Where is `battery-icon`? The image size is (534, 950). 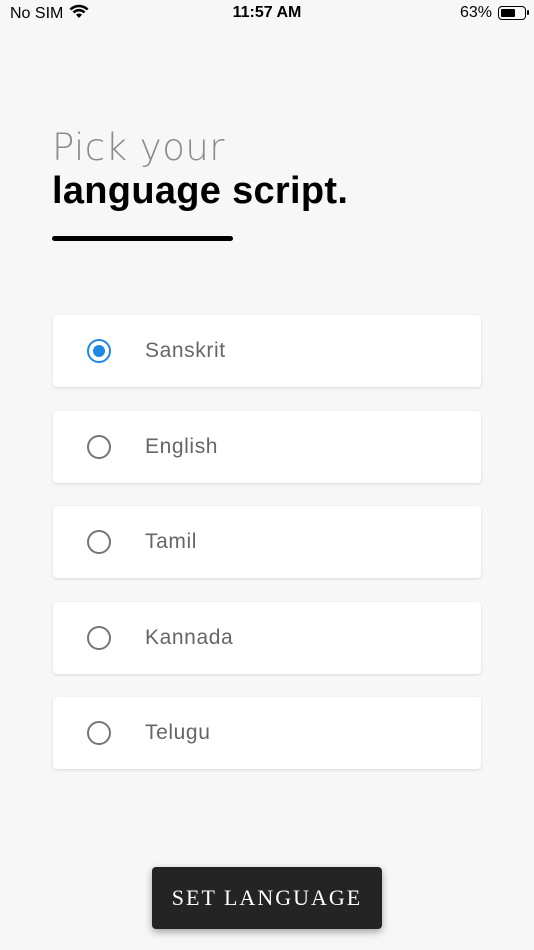
battery-icon is located at coordinates (513, 13).